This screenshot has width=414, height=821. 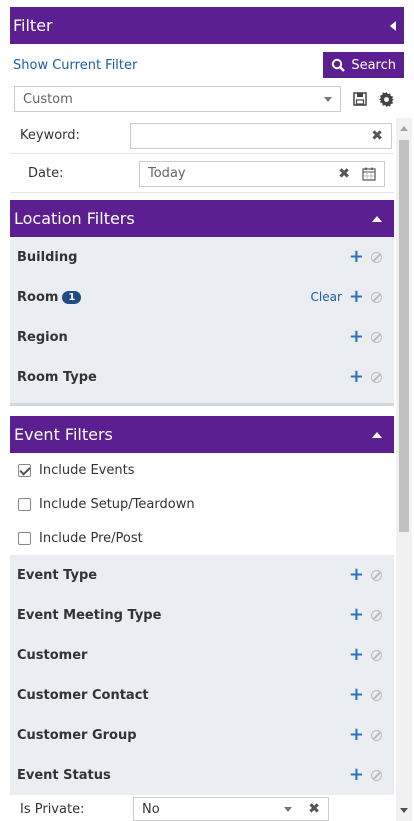 I want to click on saved-filter-select: Custom, so click(x=177, y=99).